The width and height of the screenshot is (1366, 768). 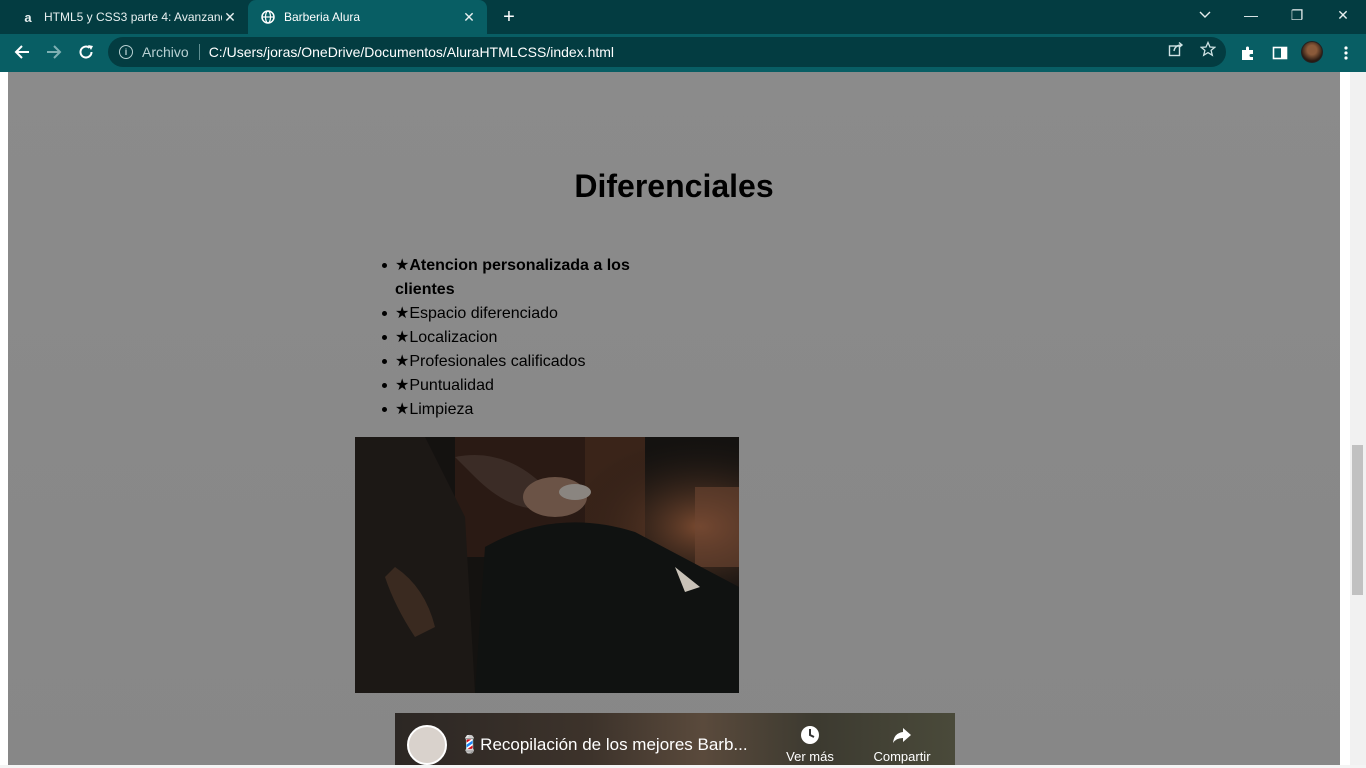 What do you see at coordinates (513, 362) in the screenshot?
I see `list-item: ★Profesionales calificados` at bounding box center [513, 362].